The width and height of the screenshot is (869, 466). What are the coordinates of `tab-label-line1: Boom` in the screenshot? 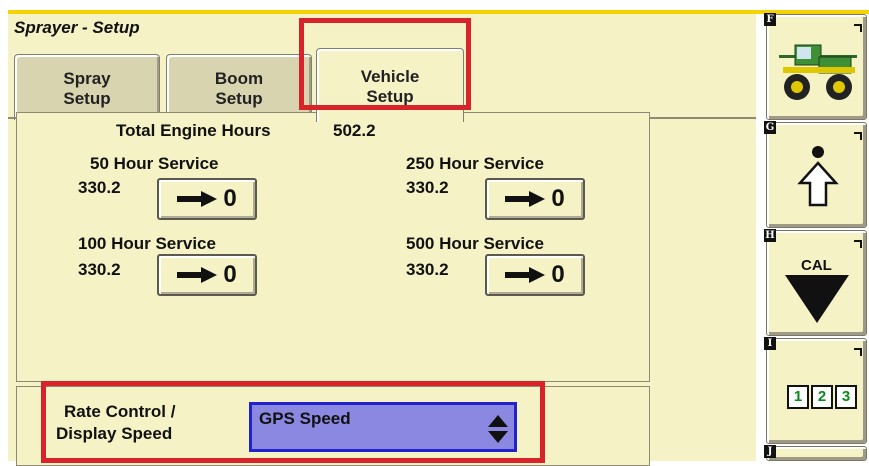 It's located at (239, 78).